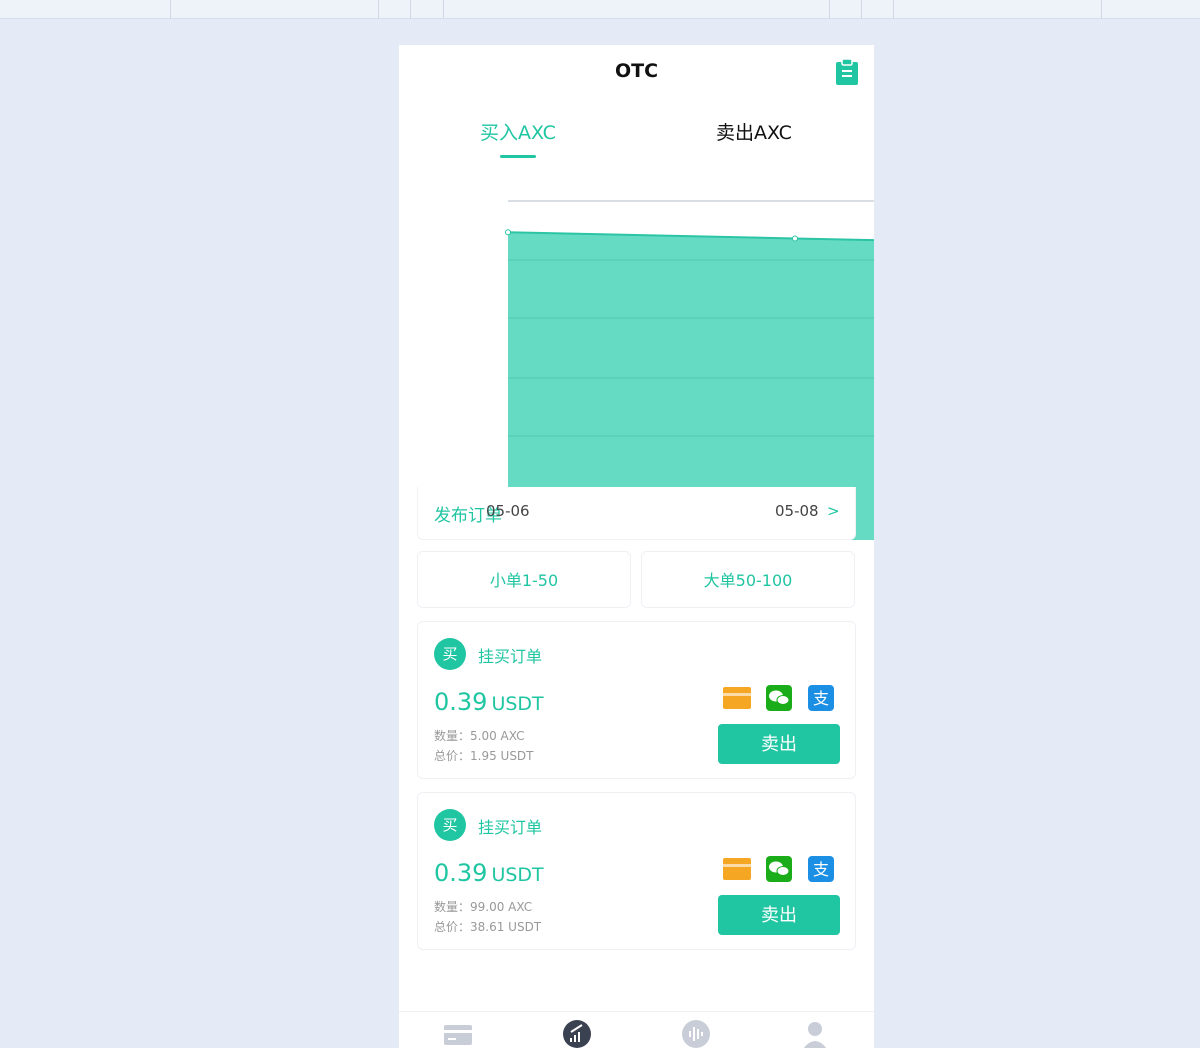  I want to click on order-quantity: 数量：99.00 AXC, so click(483, 907).